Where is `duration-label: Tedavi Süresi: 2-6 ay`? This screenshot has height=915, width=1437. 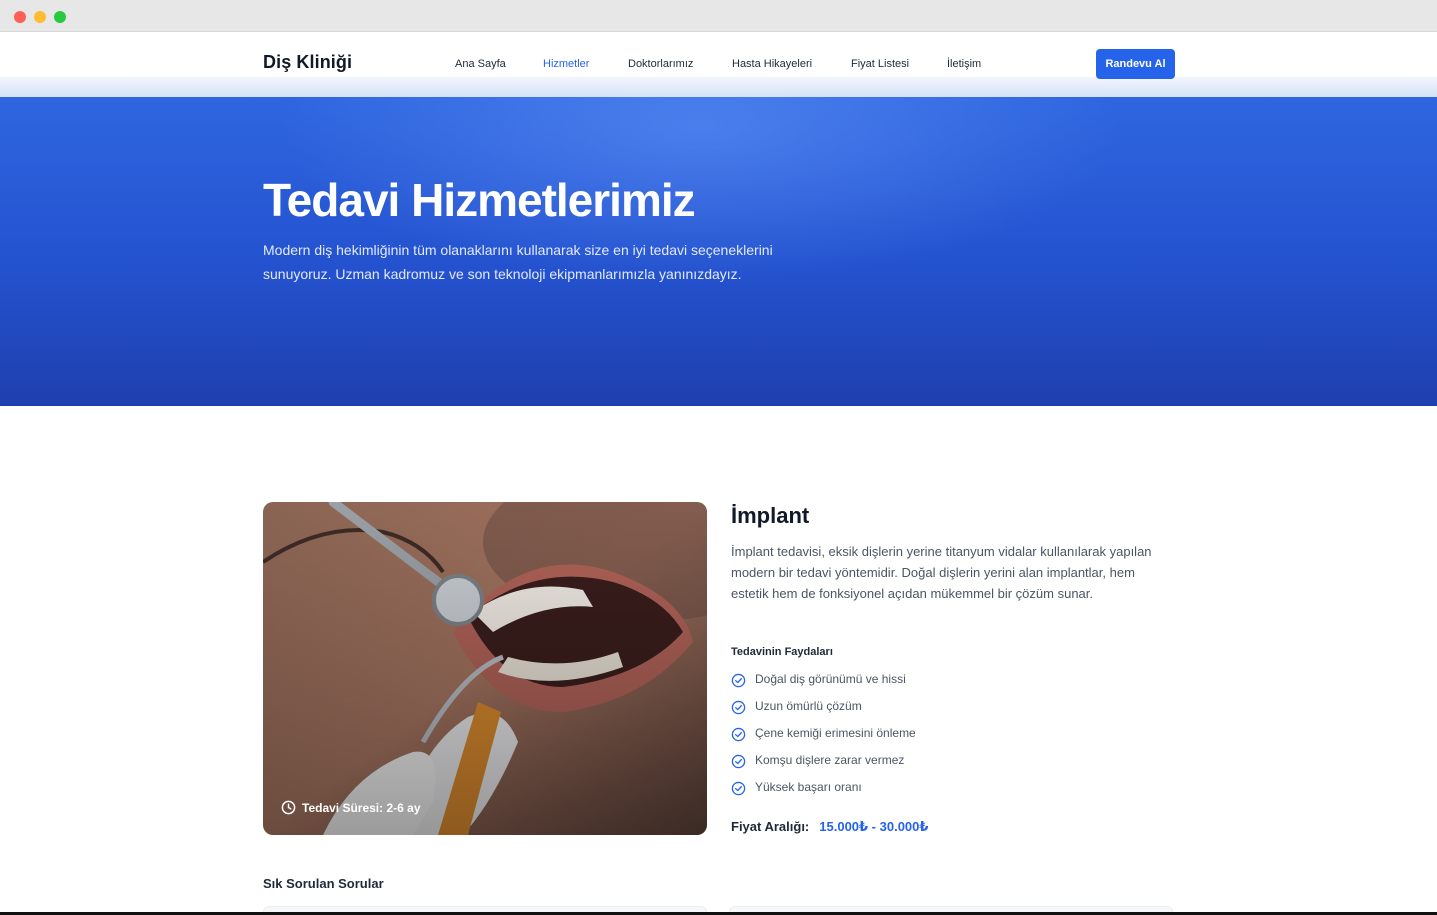 duration-label: Tedavi Süresi: 2-6 ay is located at coordinates (361, 807).